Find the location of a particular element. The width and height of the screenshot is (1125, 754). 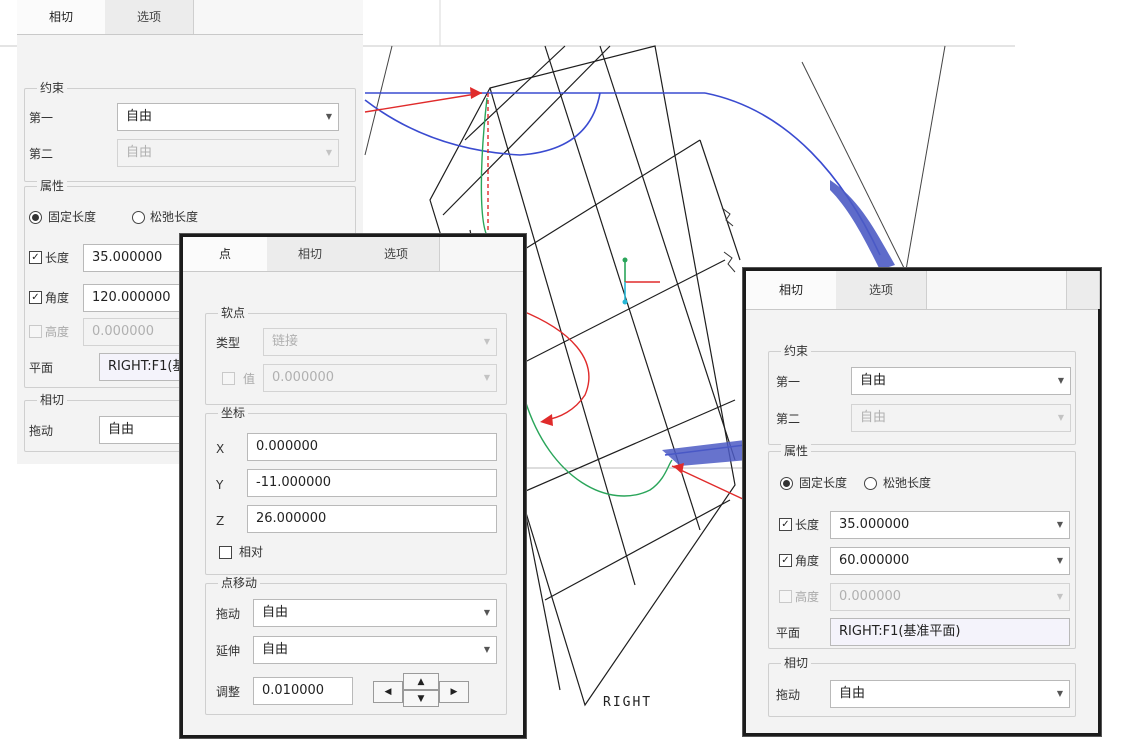

angle-input: 60.000000 ▼ is located at coordinates (950, 561).